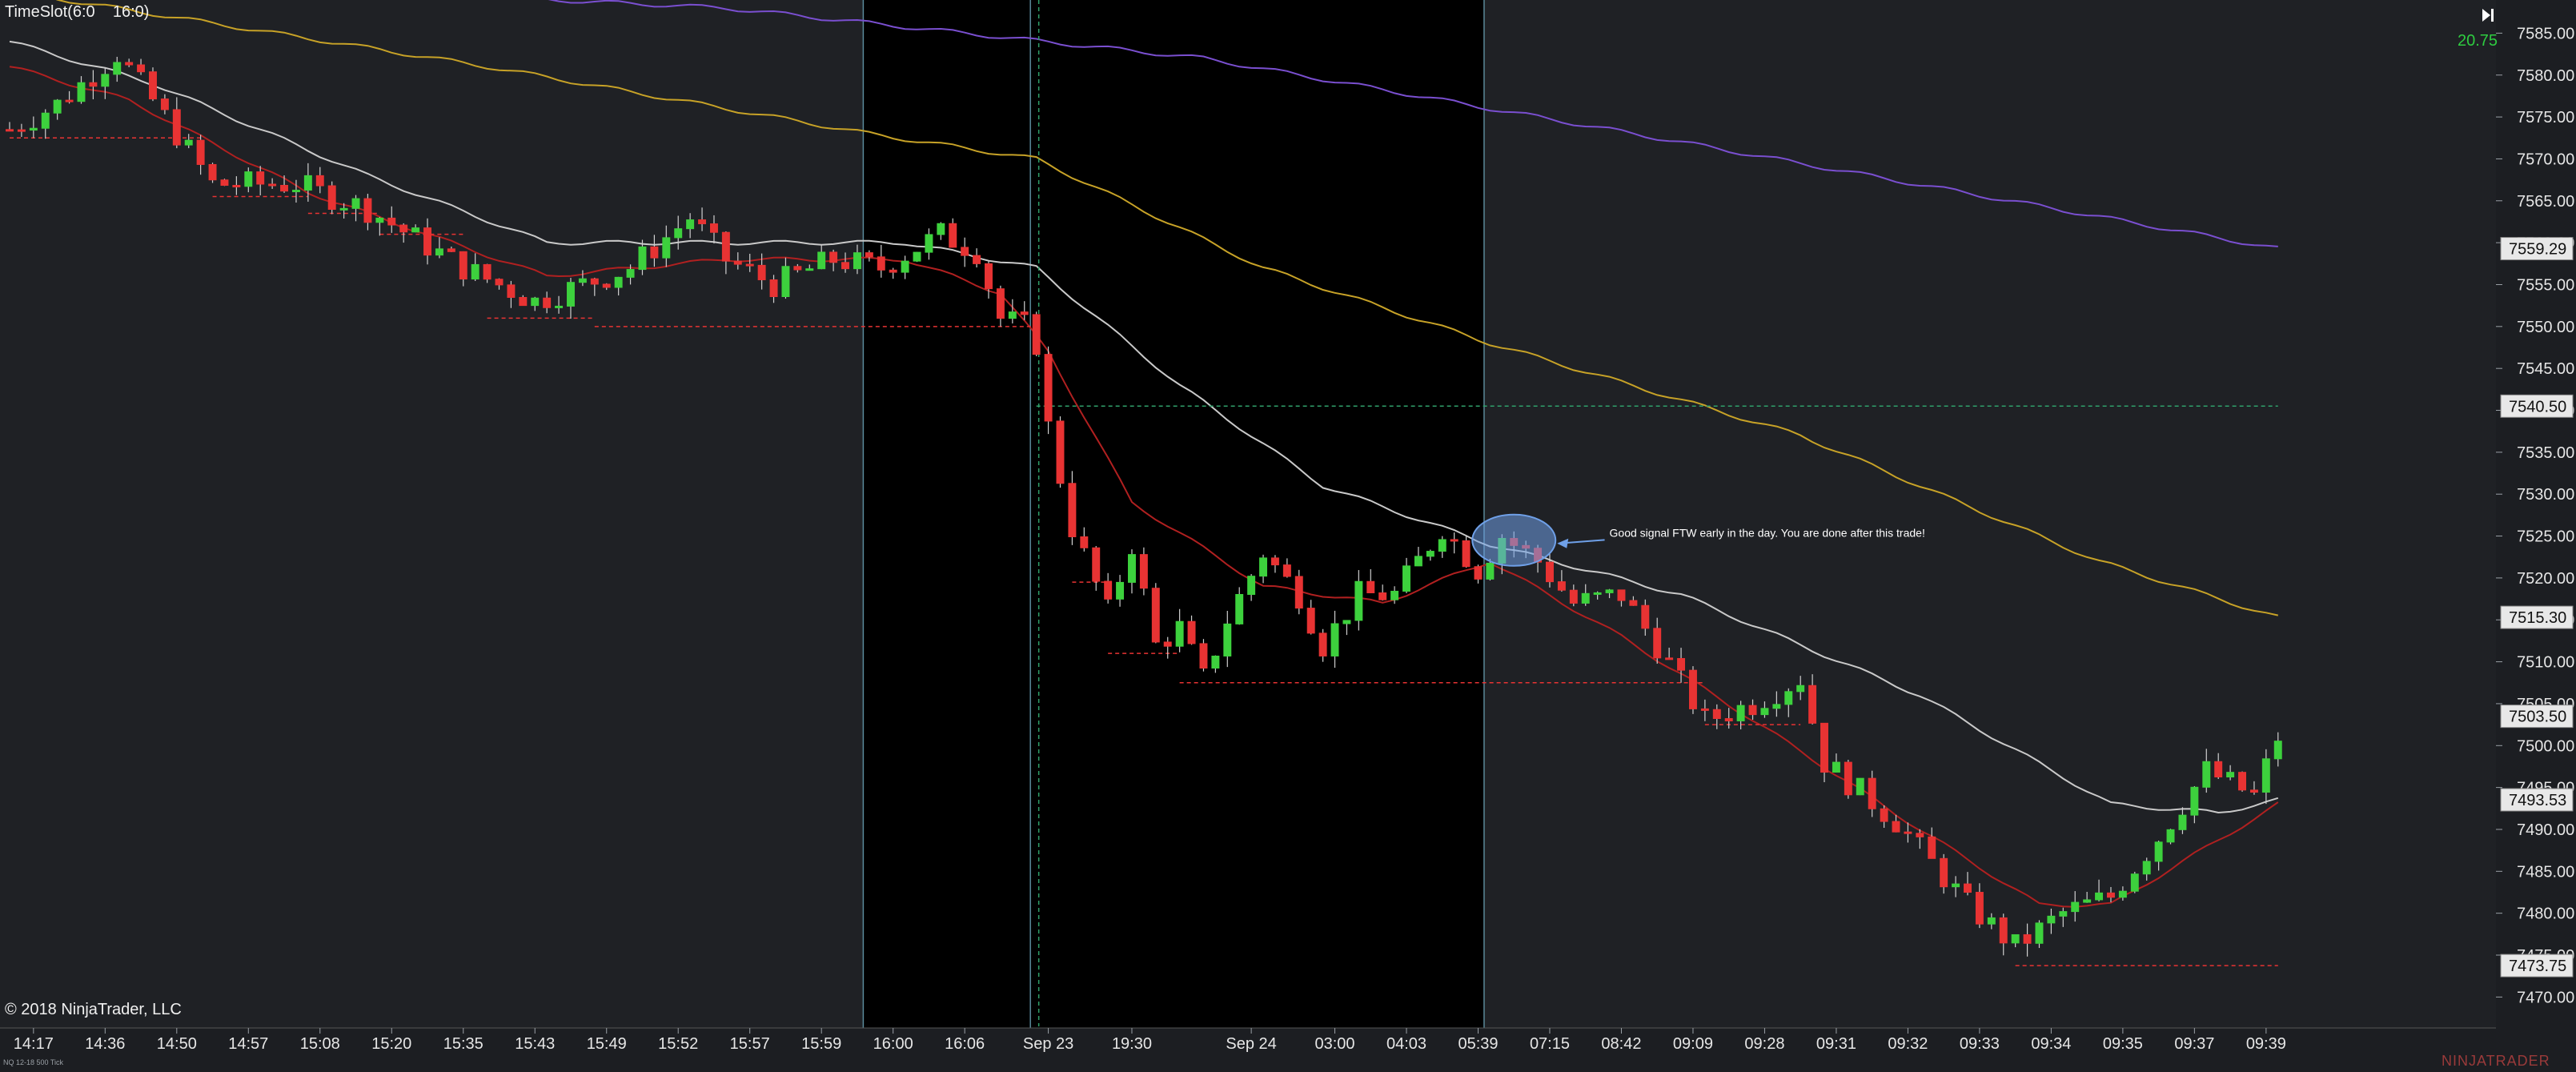 Image resolution: width=2576 pixels, height=1072 pixels. Describe the element at coordinates (2545, 997) in the screenshot. I see `price-tick-label: 7470.00` at that location.